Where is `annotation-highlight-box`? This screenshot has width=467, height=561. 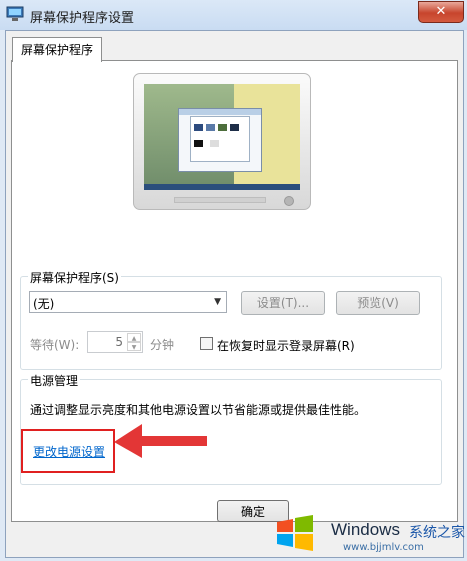 annotation-highlight-box is located at coordinates (68, 451).